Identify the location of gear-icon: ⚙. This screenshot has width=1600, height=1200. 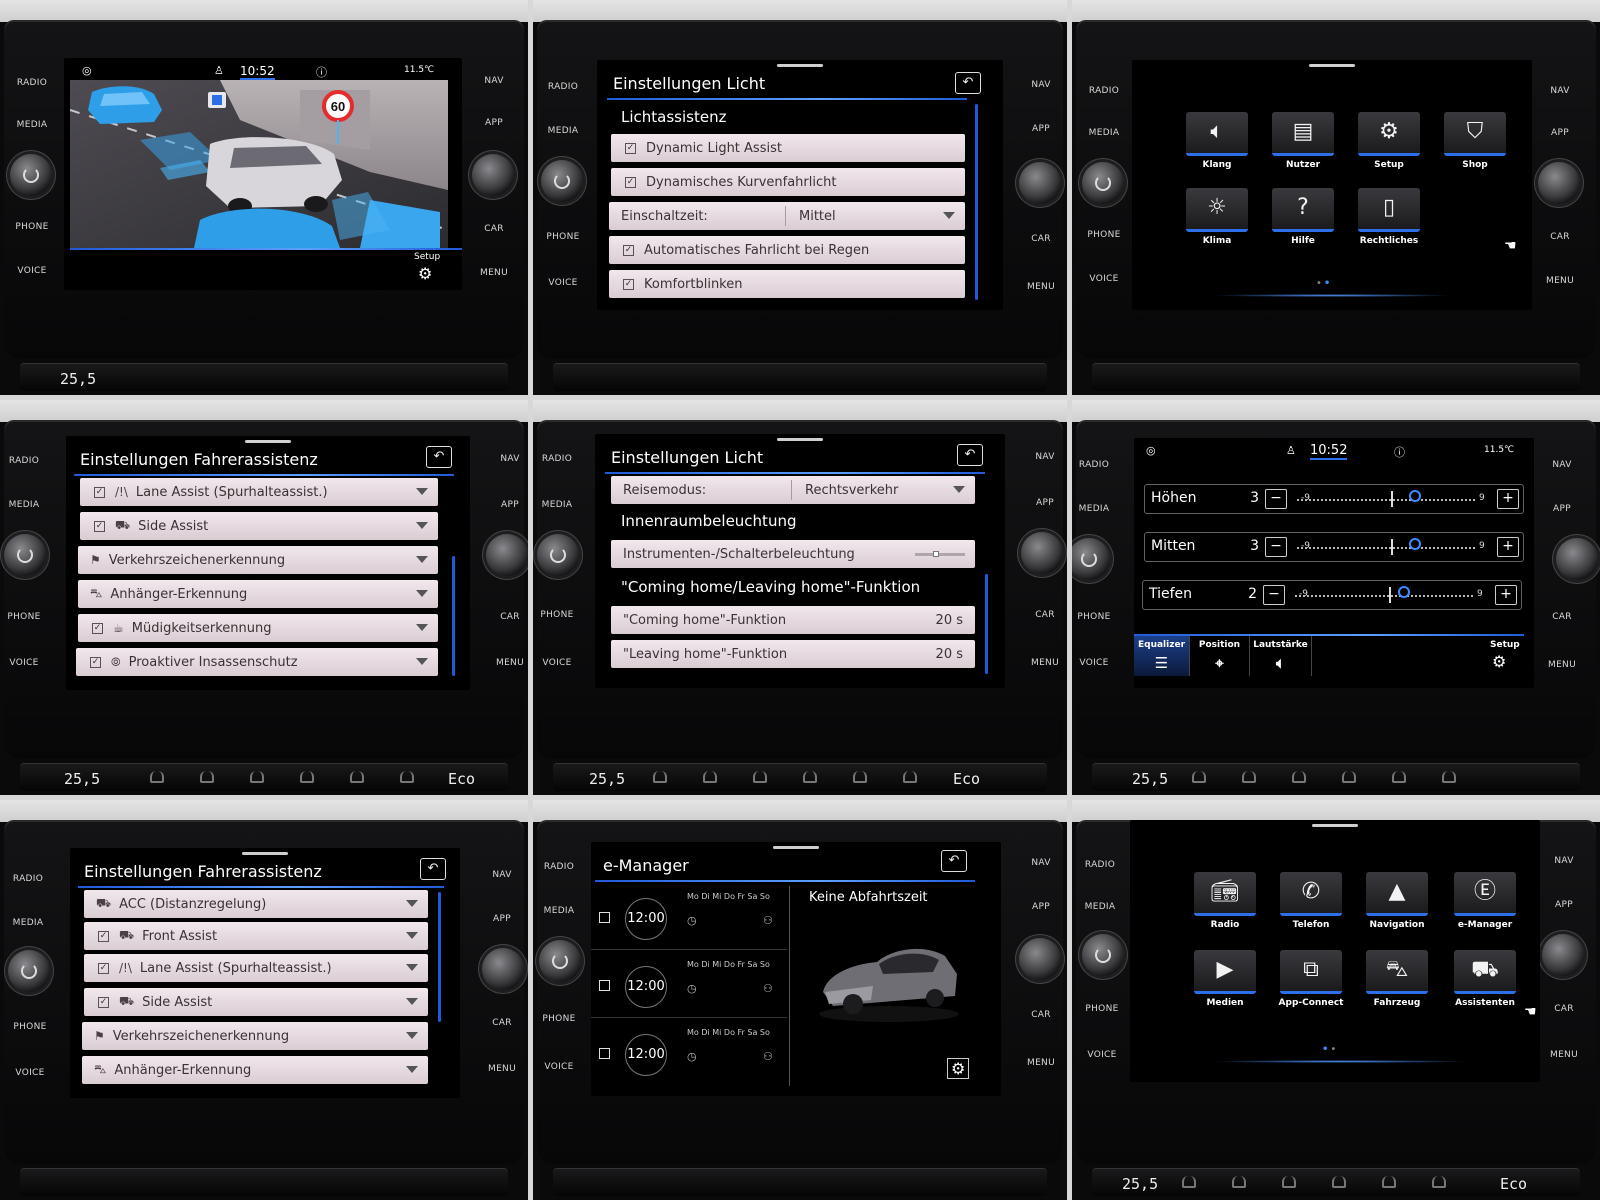
(425, 273).